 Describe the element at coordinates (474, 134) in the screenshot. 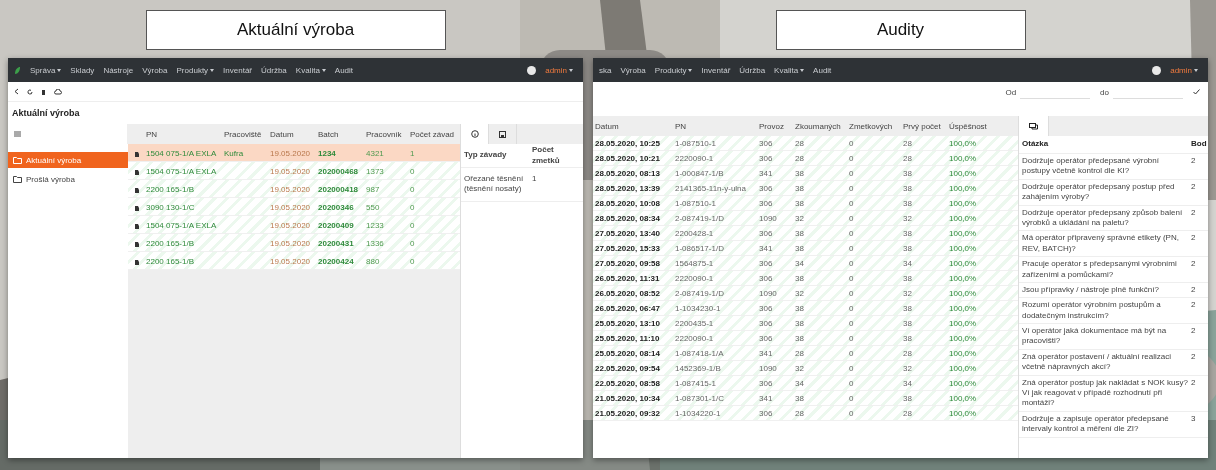

I see `info-icon` at that location.